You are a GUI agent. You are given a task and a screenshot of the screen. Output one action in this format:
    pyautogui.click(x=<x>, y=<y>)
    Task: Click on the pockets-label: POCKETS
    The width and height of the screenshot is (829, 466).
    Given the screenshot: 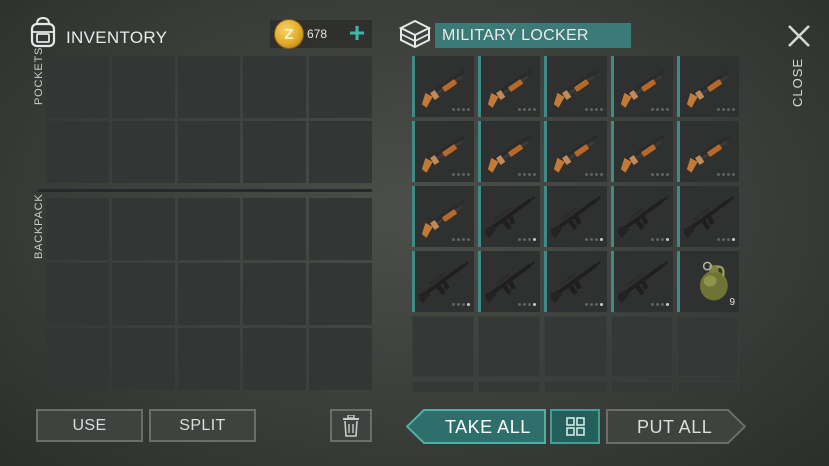 What is the action you would take?
    pyautogui.click(x=39, y=75)
    